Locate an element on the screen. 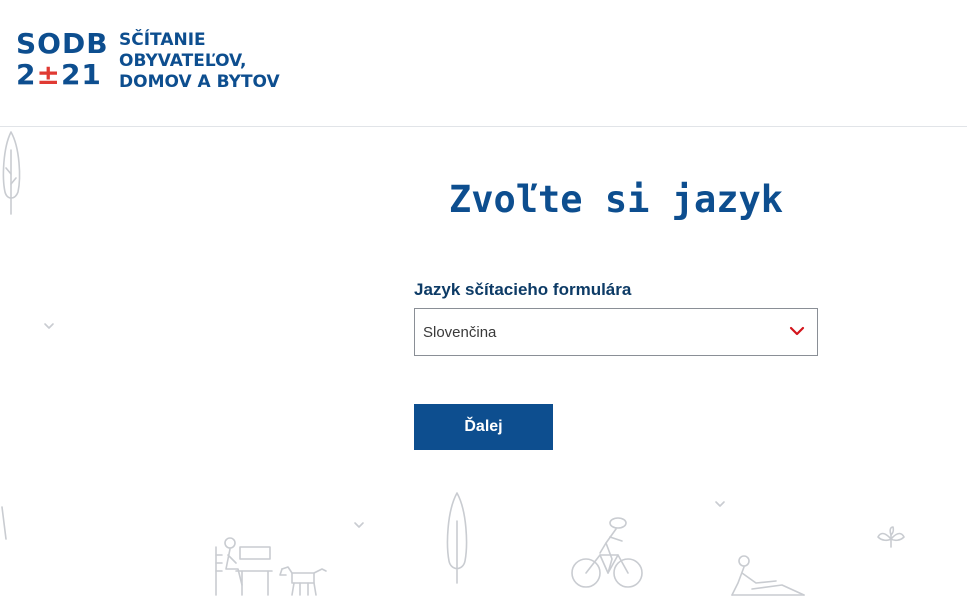  language-select-value: Slovenčina is located at coordinates (460, 332).